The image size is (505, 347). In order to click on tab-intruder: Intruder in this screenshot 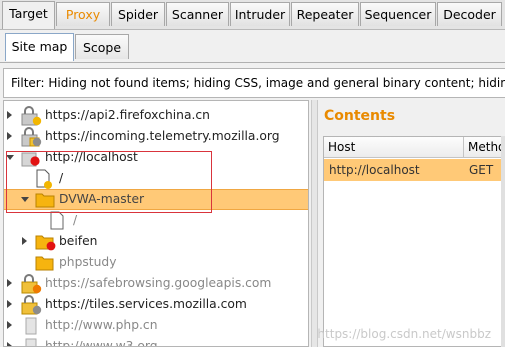, I will do `click(260, 14)`.